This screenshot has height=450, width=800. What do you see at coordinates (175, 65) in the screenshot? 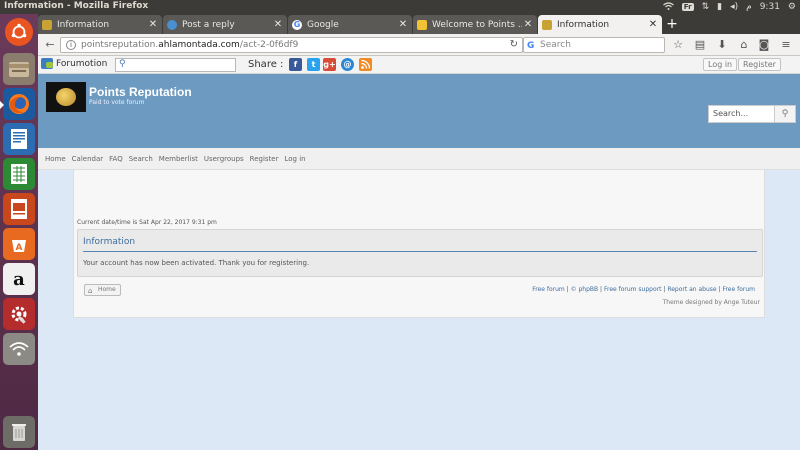
I see `forumotion-search-input: ⚲` at bounding box center [175, 65].